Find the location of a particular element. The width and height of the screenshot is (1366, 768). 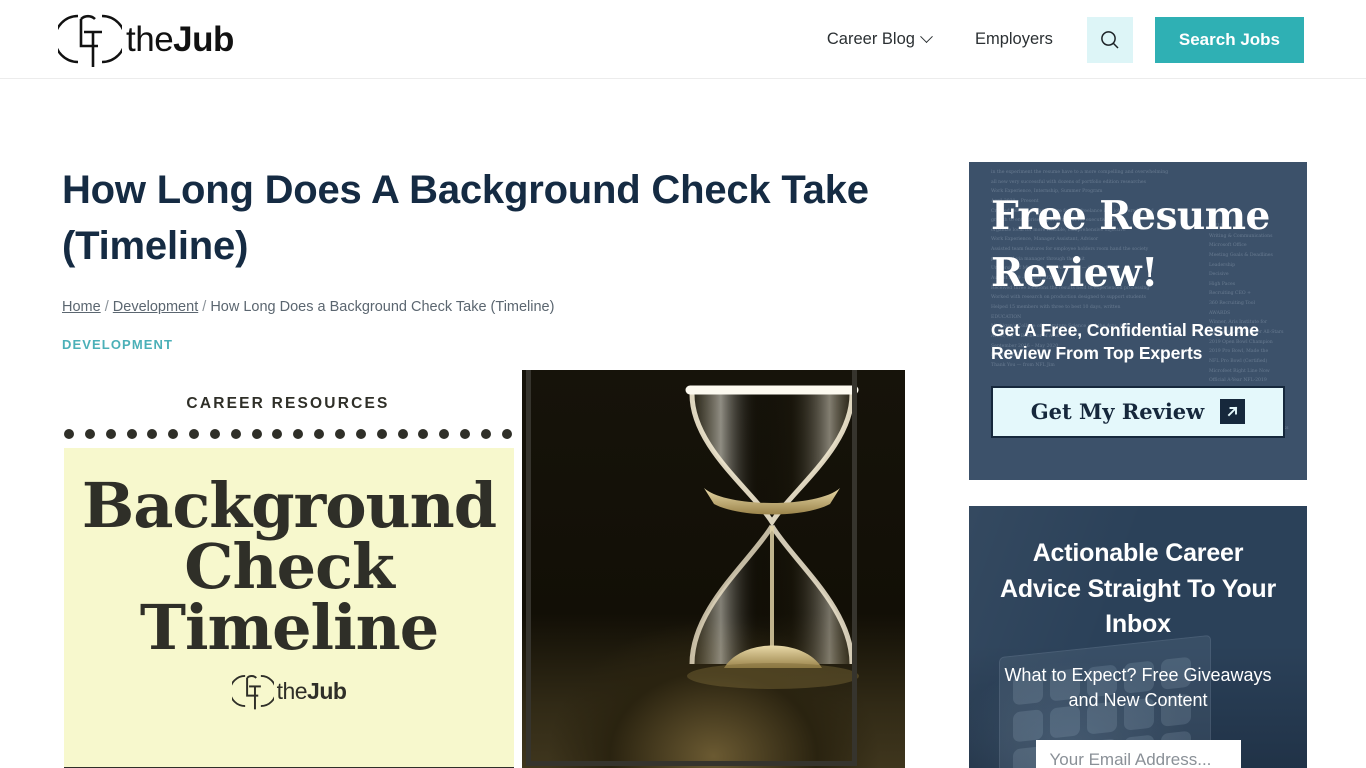

breadcrumb-item-home: Home is located at coordinates (81, 307).